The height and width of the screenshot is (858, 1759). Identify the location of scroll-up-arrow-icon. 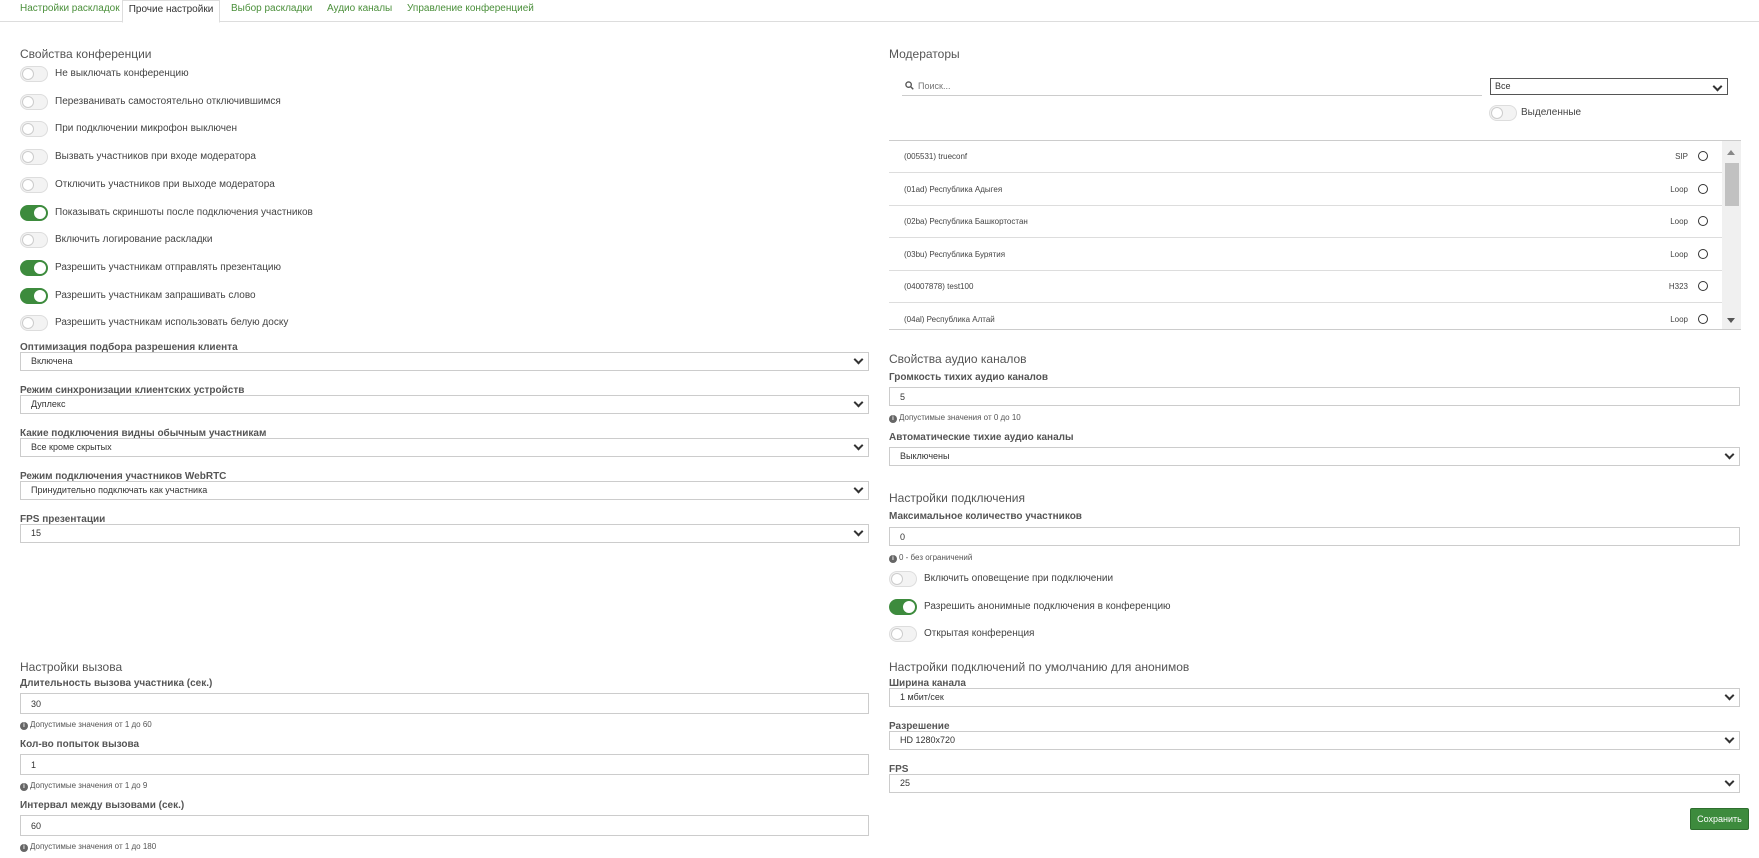
(1731, 152).